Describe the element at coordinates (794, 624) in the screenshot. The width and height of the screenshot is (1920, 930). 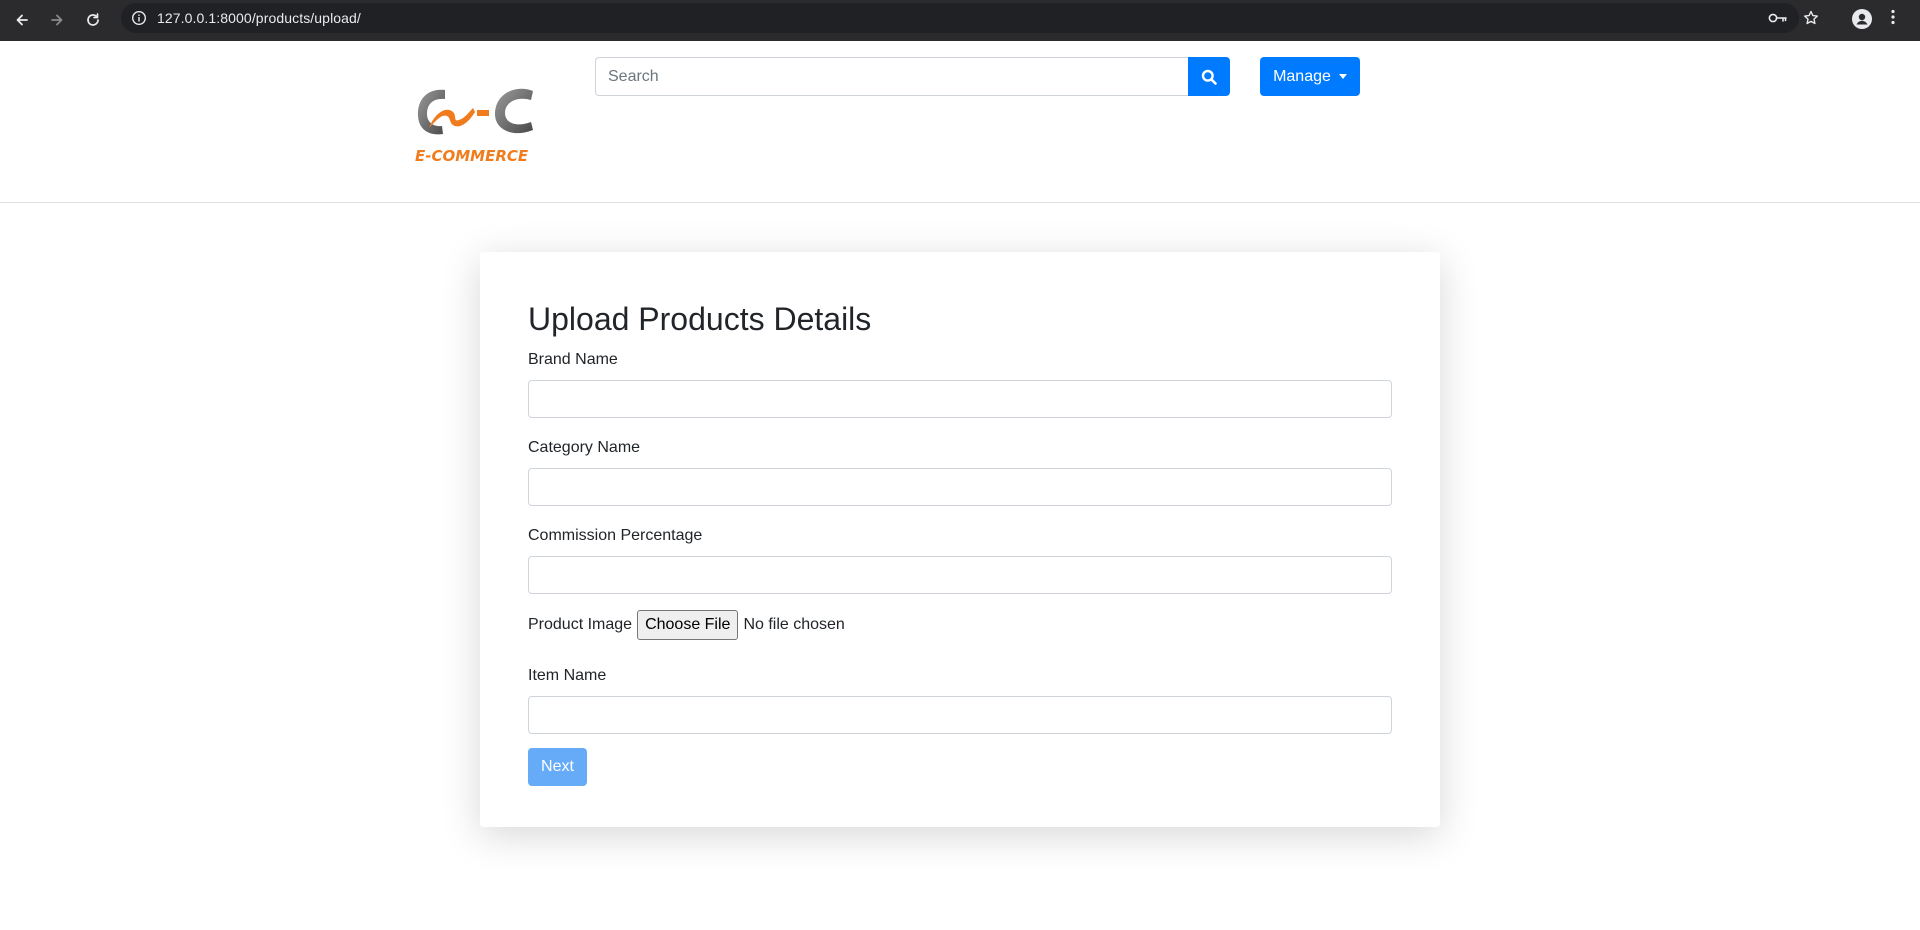
I see `file-status-text: No file chosen` at that location.